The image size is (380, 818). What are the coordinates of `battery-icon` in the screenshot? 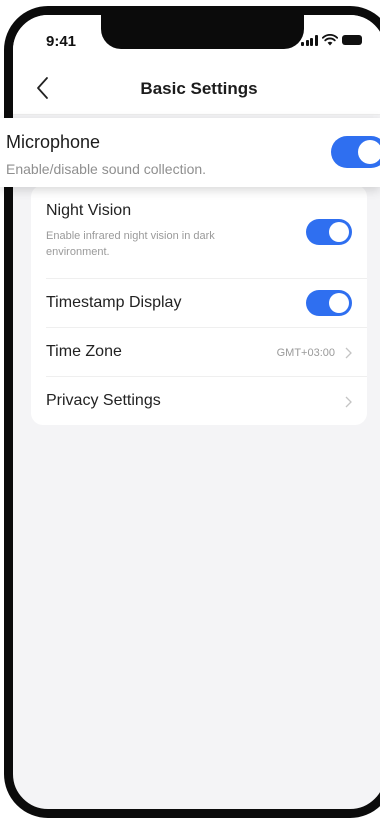 It's located at (351, 40).